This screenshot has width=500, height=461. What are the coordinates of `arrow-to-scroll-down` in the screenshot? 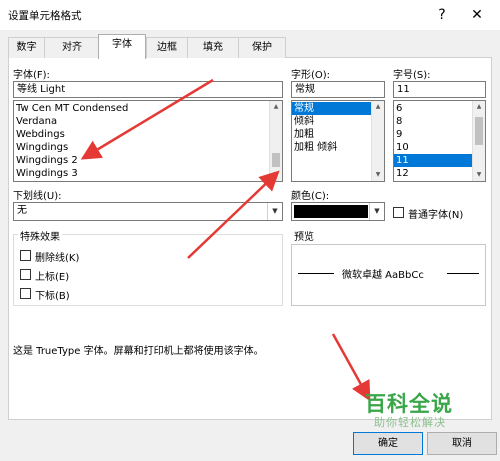 It's located at (233, 214).